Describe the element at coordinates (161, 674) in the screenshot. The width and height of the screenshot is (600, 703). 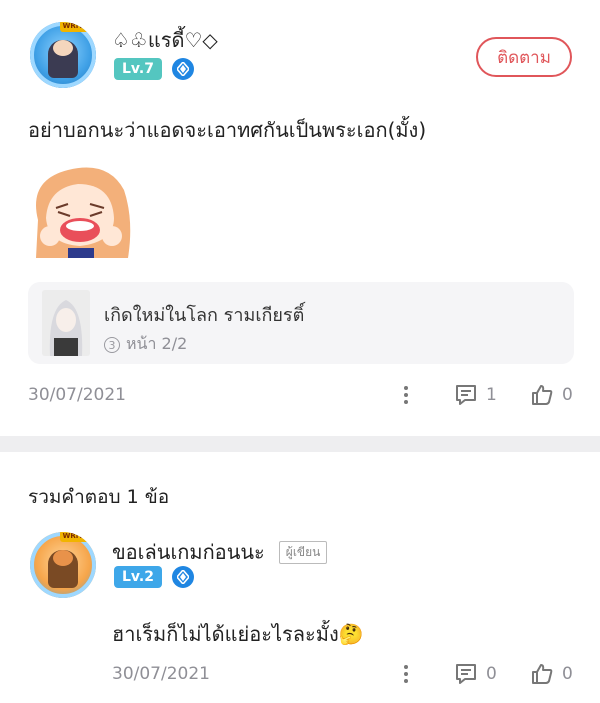
I see `reply-date: 30/07/2021` at that location.